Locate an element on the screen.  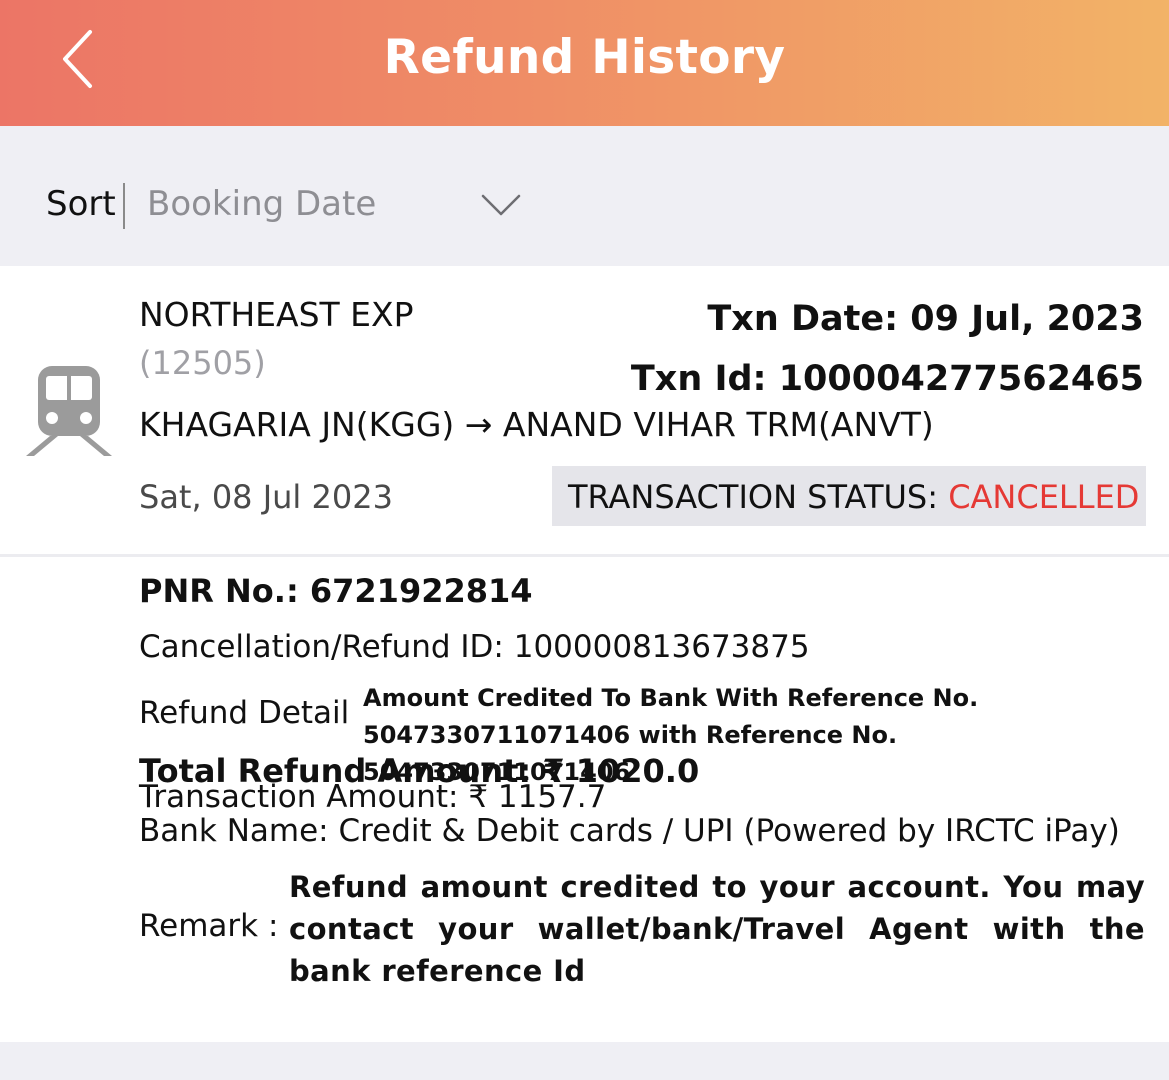
sort-selected-value: Booking Date is located at coordinates (262, 204).